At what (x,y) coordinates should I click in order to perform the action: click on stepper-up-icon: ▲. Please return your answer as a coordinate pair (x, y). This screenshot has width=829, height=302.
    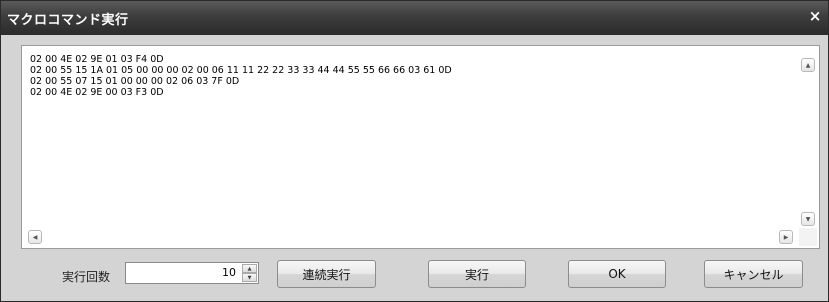
    Looking at the image, I should click on (249, 268).